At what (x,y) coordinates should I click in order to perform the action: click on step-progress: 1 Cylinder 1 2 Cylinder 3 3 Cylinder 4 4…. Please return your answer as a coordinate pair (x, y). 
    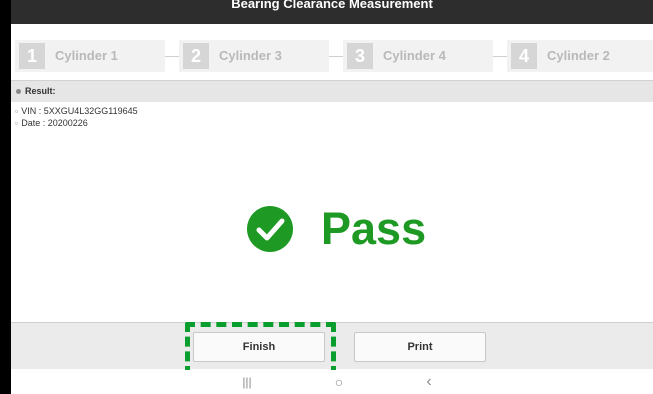
    Looking at the image, I should click on (332, 54).